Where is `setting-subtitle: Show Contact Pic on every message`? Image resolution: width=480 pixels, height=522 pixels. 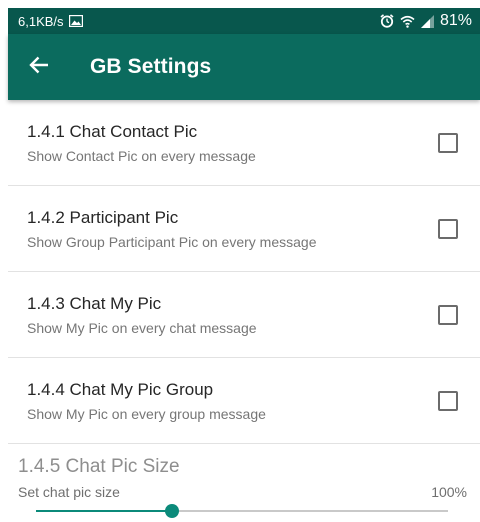 setting-subtitle: Show Contact Pic on every message is located at coordinates (141, 156).